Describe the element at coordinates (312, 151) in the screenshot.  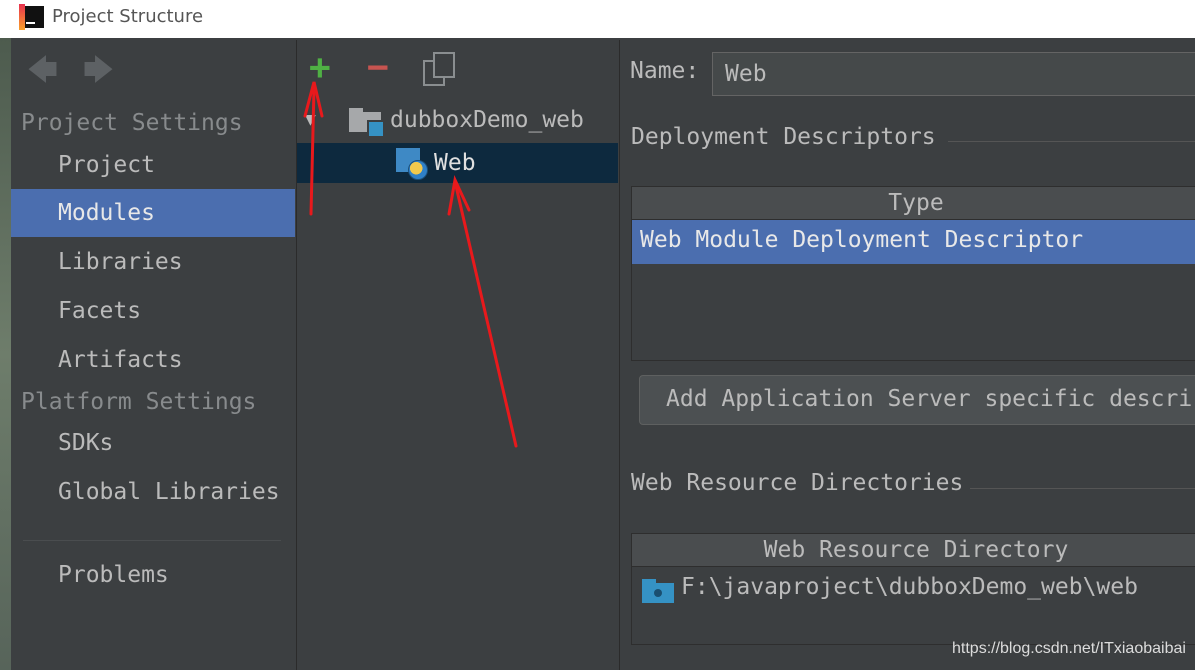
I see `annotation-arrow-add` at that location.